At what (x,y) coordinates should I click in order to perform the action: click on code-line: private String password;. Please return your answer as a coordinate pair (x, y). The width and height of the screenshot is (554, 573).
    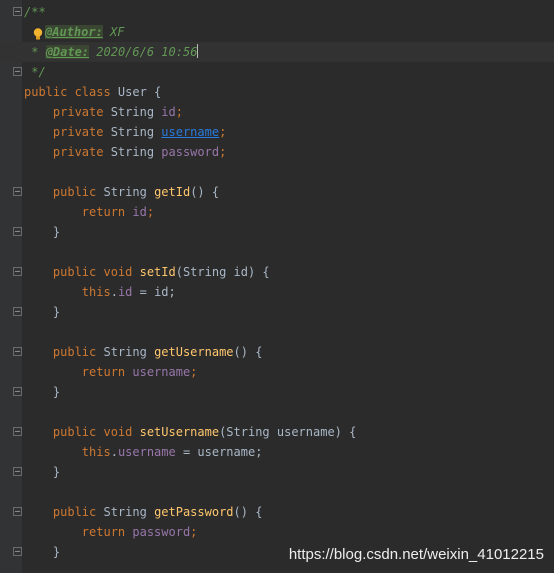
    Looking at the image, I should click on (277, 152).